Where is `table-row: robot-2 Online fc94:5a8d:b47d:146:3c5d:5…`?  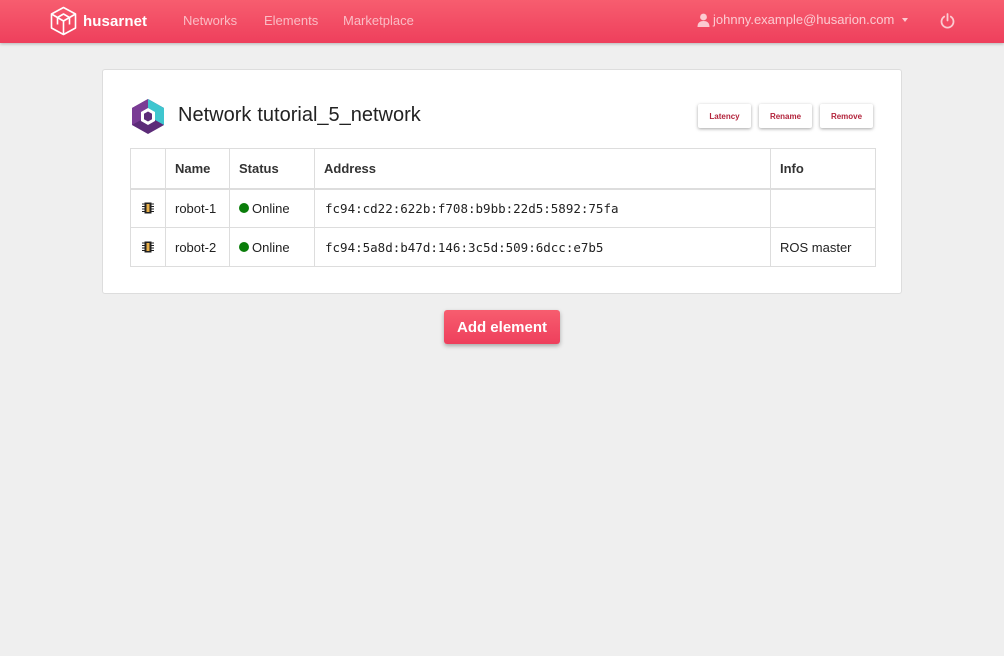
table-row: robot-2 Online fc94:5a8d:b47d:146:3c5d:5… is located at coordinates (503, 247).